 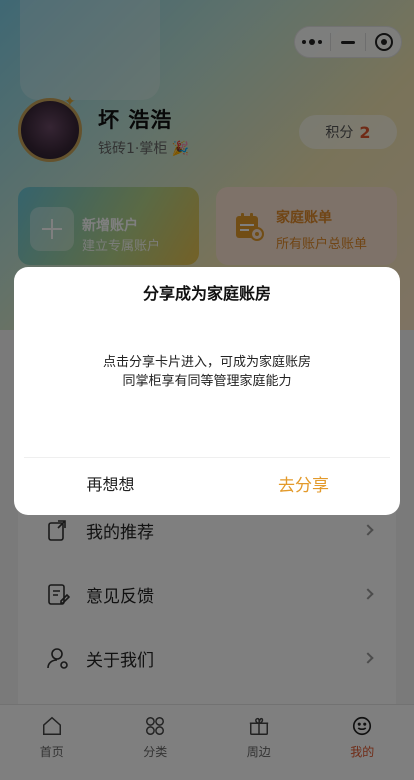 What do you see at coordinates (206, 293) in the screenshot?
I see `dialog-title: 分享成为家庭账房` at bounding box center [206, 293].